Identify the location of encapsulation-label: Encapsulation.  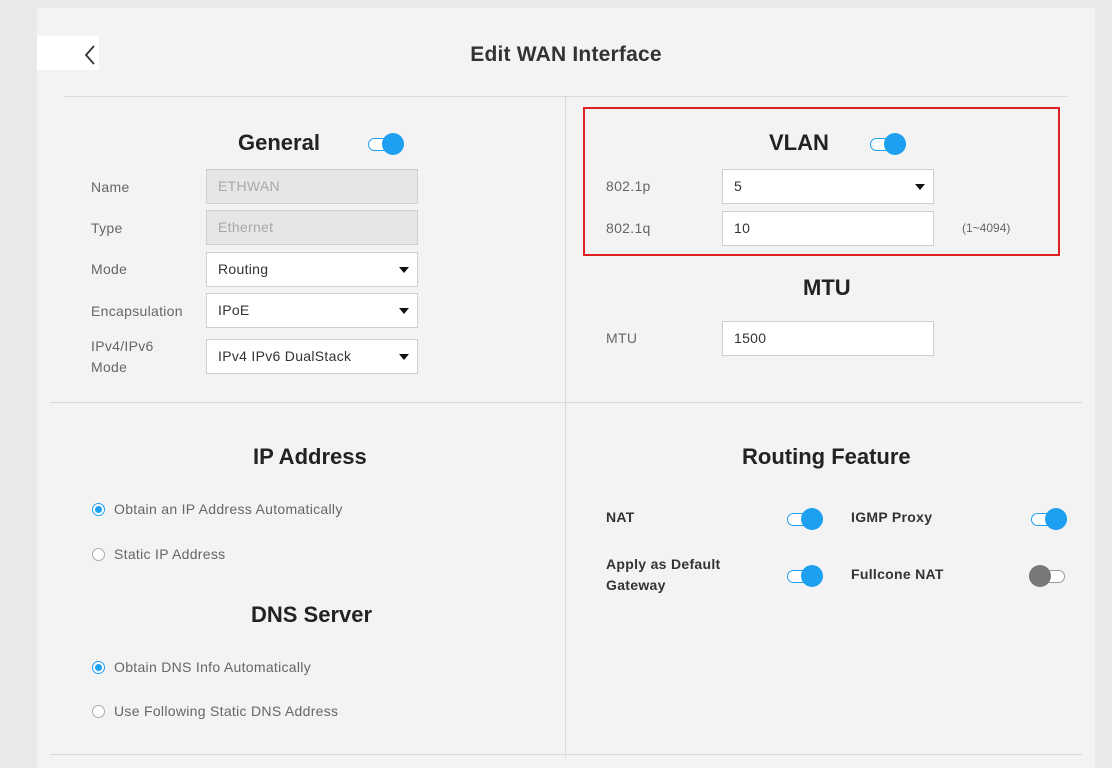
(137, 311).